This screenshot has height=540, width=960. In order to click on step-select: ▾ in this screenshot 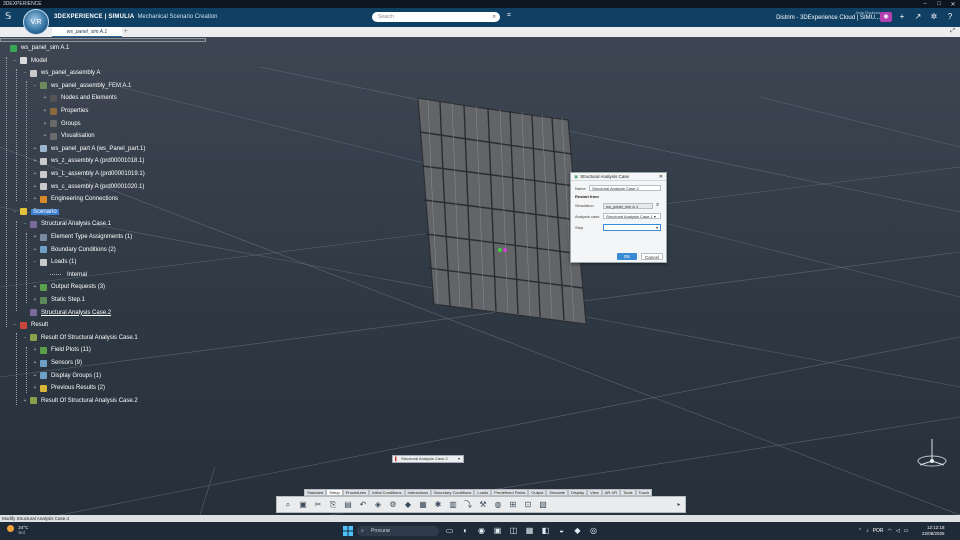, I will do `click(632, 227)`.